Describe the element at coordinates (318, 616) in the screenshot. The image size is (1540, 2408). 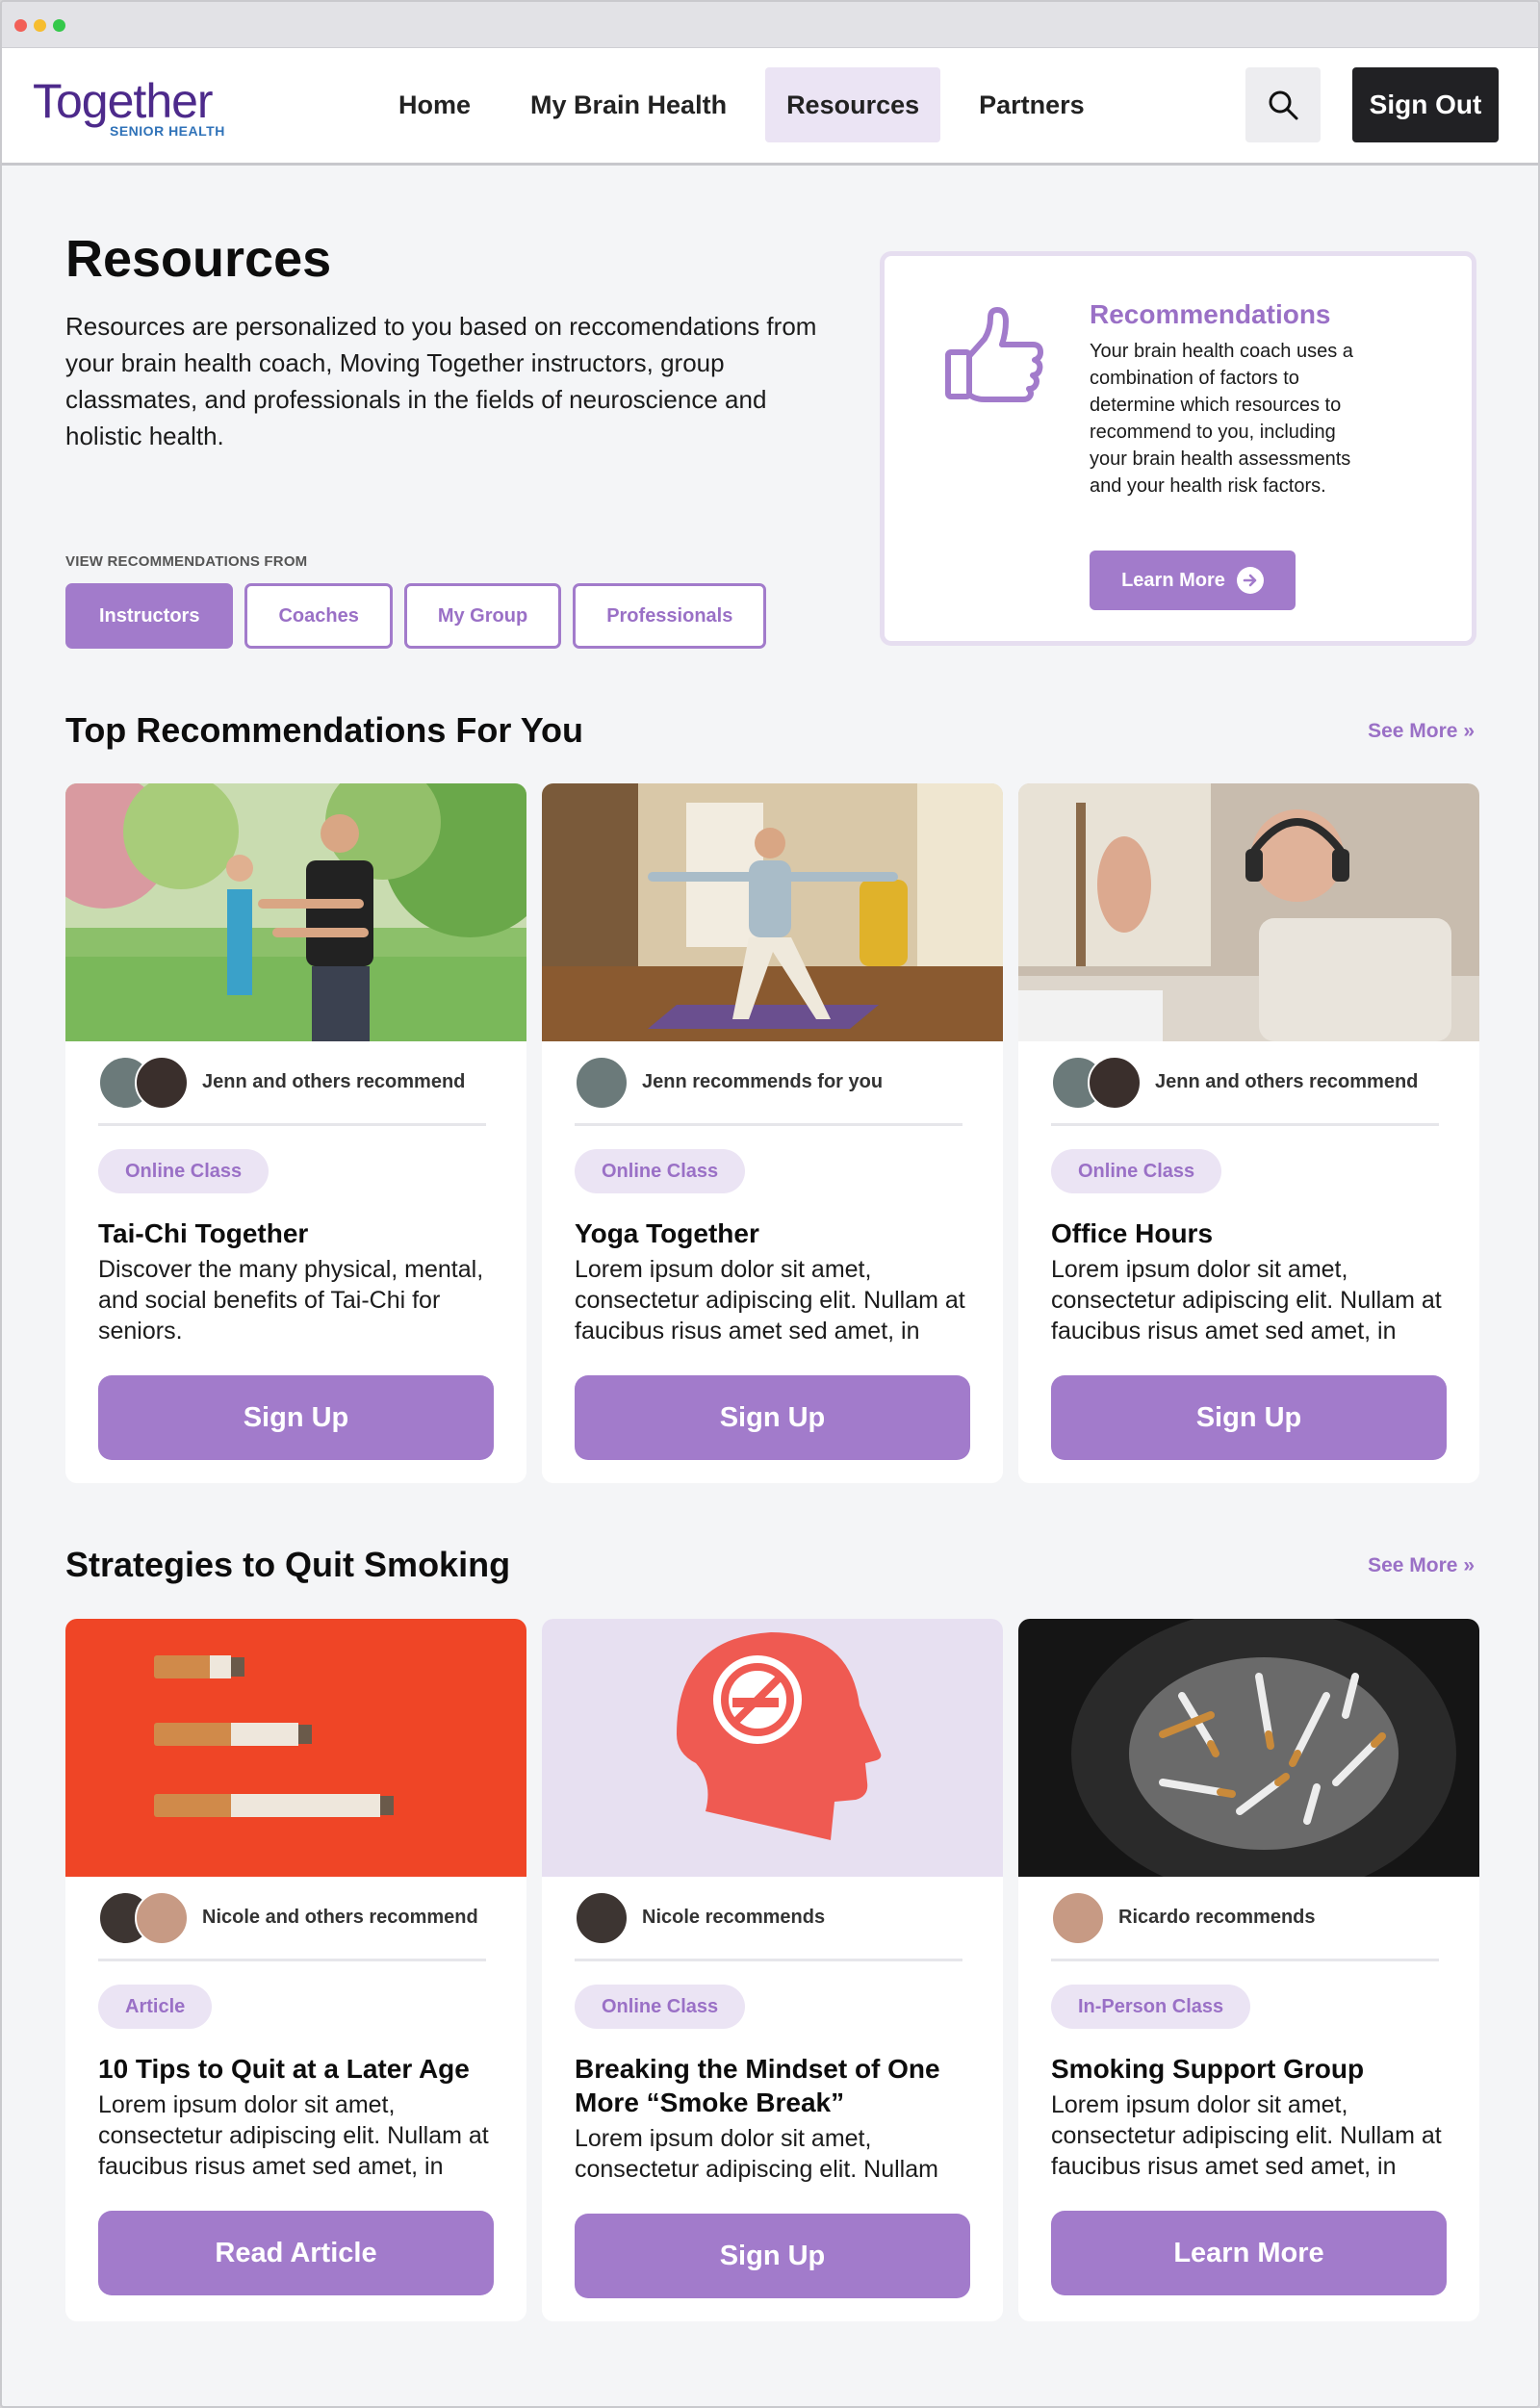
I see `filter-coaches: Coaches` at that location.